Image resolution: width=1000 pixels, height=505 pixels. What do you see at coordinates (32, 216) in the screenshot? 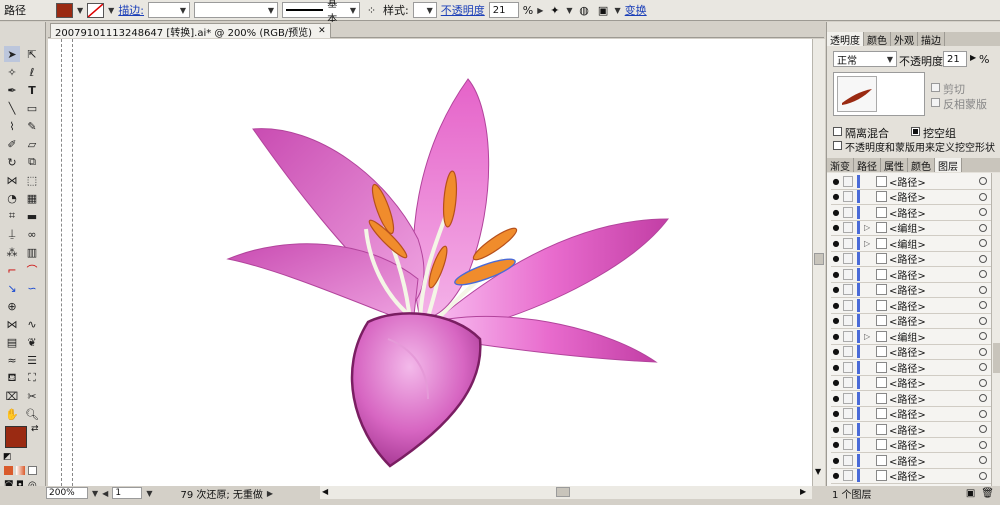
I see `gradient-tool-icon: ▬` at bounding box center [32, 216].